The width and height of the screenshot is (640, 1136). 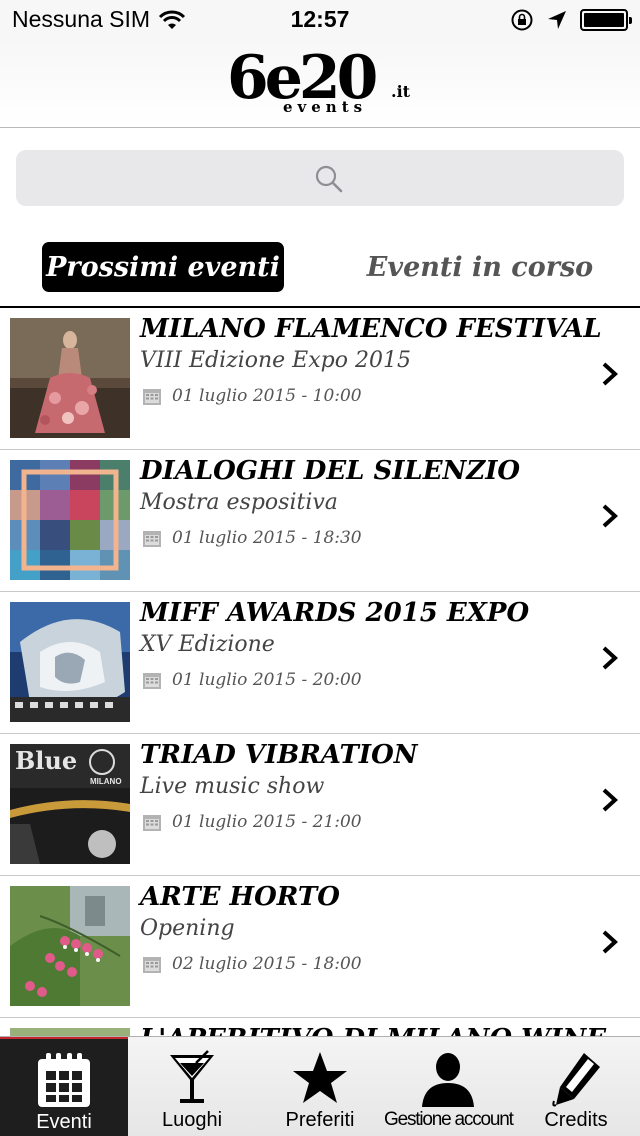 What do you see at coordinates (449, 1119) in the screenshot?
I see `tab-label: Gestione account` at bounding box center [449, 1119].